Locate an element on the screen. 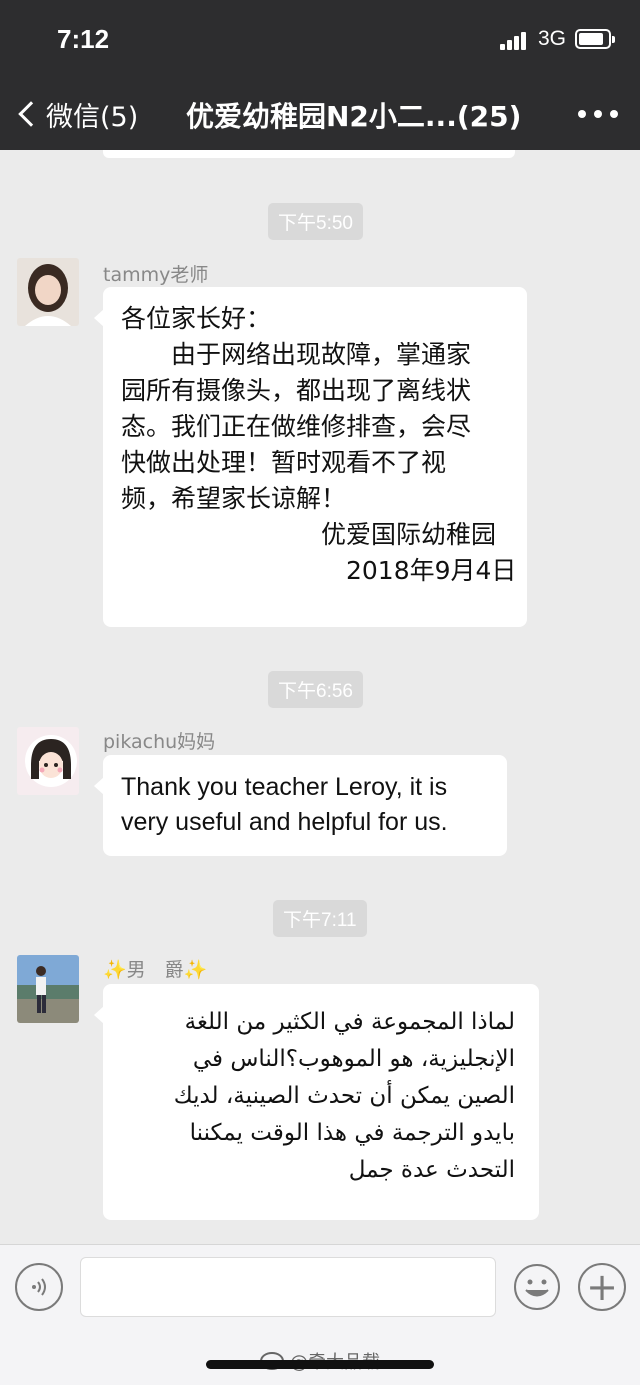 The width and height of the screenshot is (640, 1385). status-bar: 7:12 3G is located at coordinates (320, 40).